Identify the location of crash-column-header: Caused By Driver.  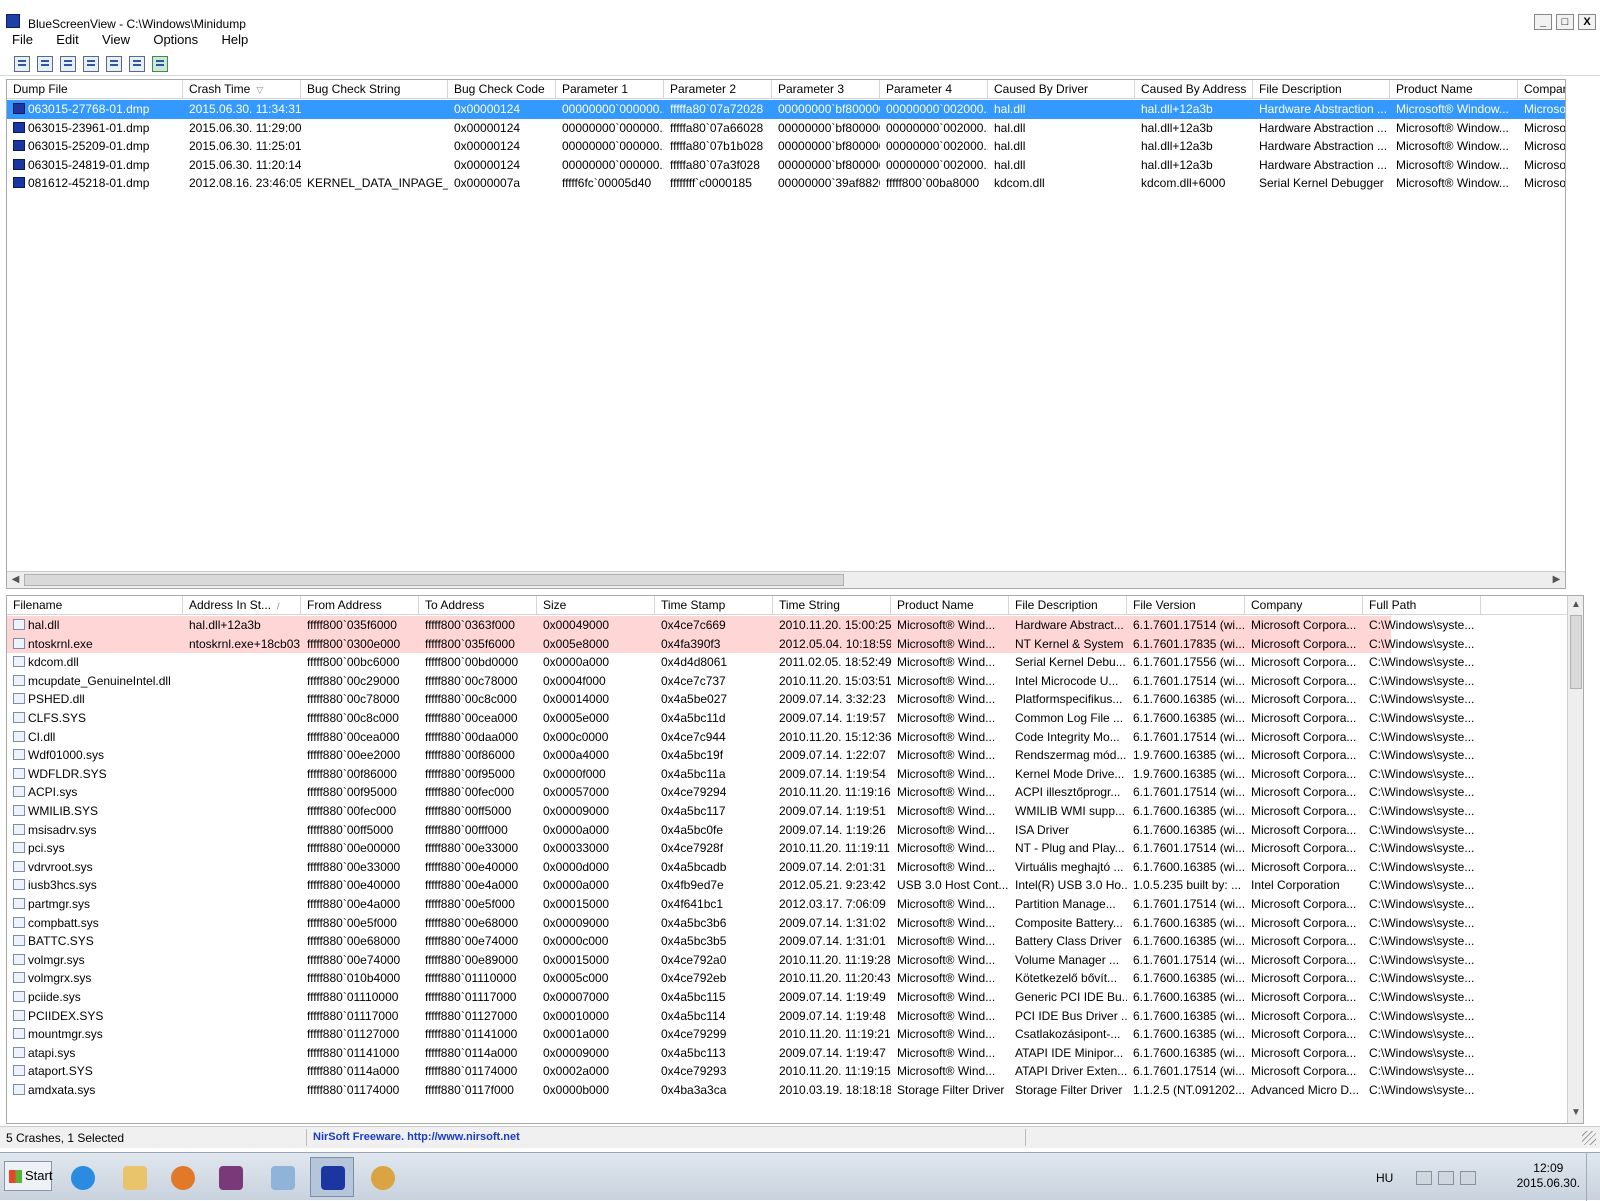
(1061, 89).